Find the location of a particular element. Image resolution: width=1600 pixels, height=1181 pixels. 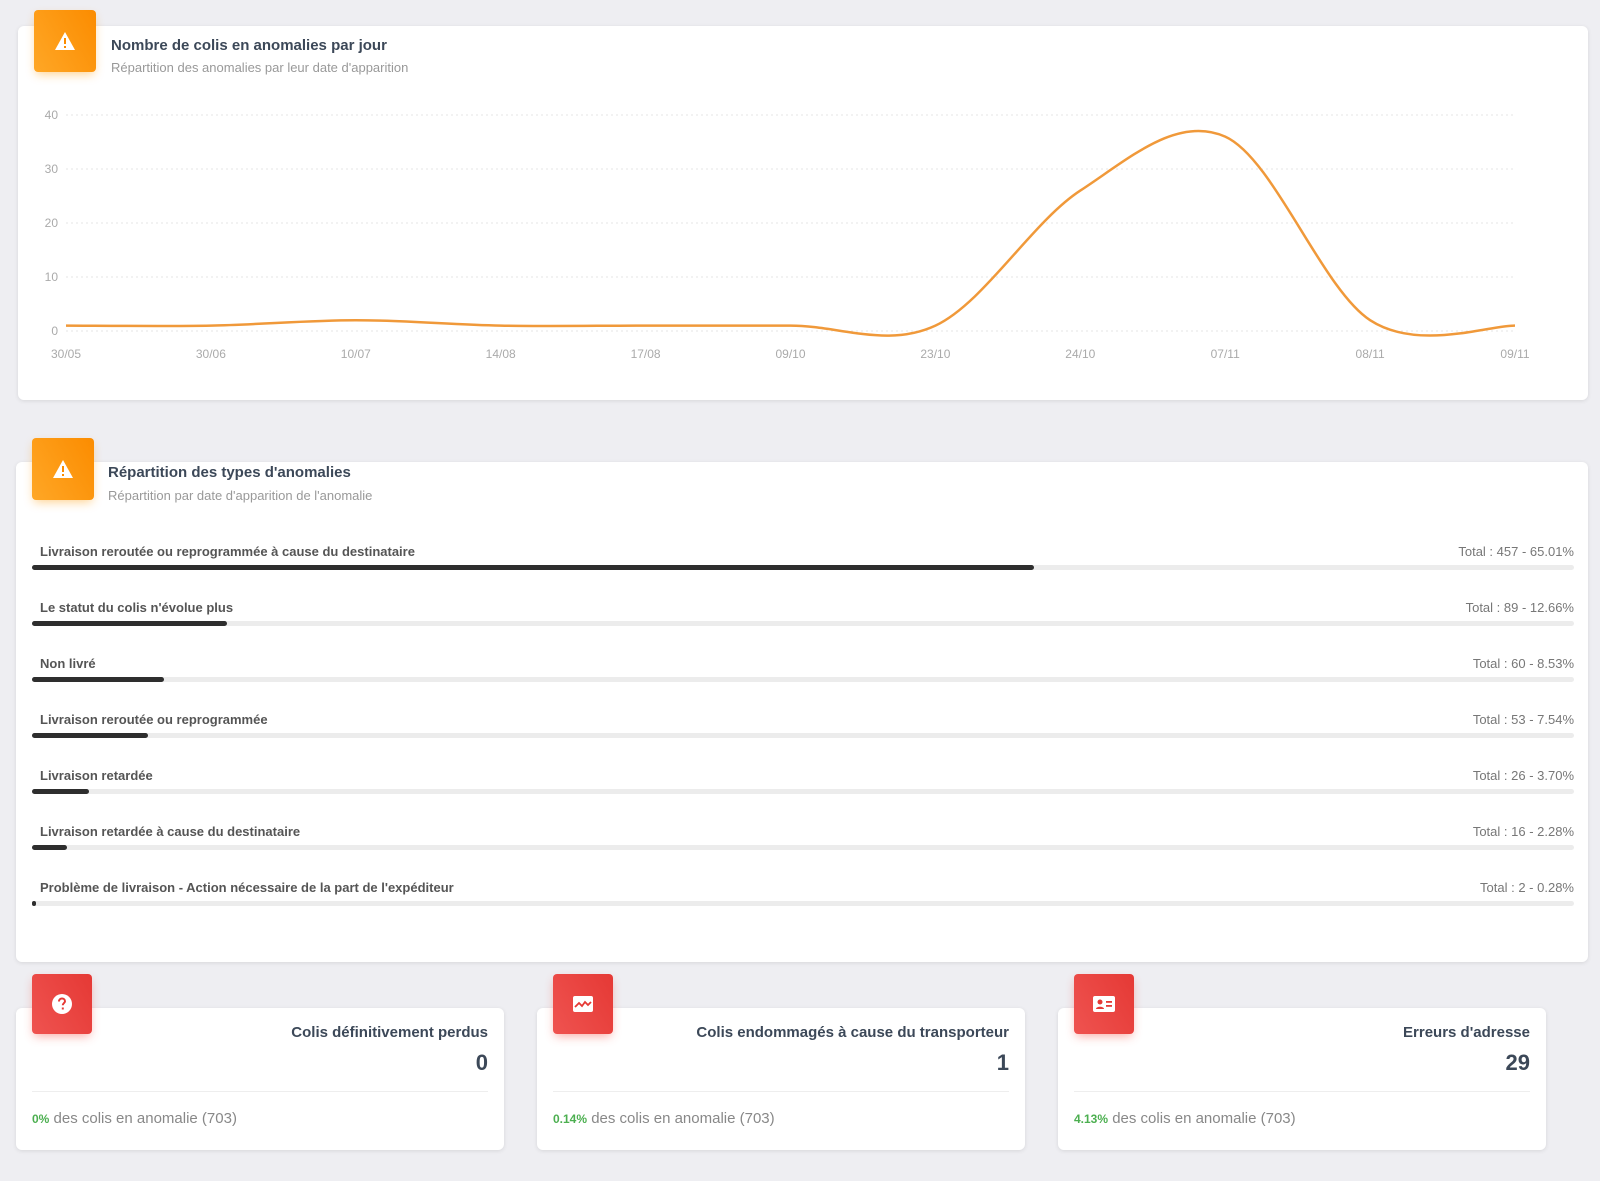

stat-footer: 4.13% des colis en anomalie (703) is located at coordinates (1185, 1118).